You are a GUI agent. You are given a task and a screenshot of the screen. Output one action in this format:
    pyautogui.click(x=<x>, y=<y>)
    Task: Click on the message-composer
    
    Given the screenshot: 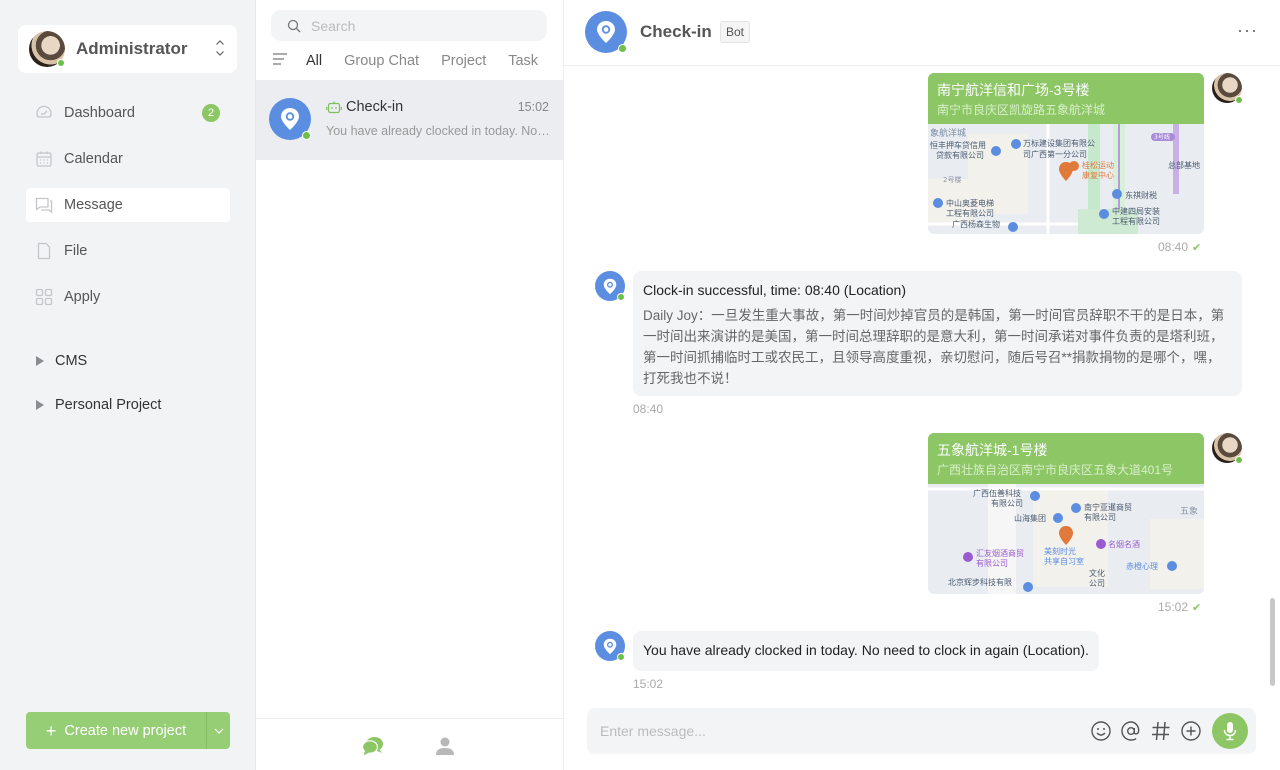 What is the action you would take?
    pyautogui.click(x=921, y=731)
    